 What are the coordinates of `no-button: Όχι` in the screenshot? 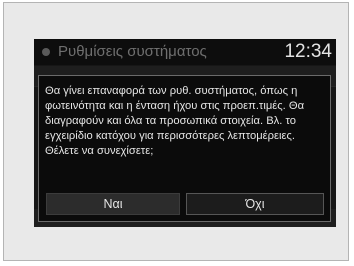 It's located at (255, 204).